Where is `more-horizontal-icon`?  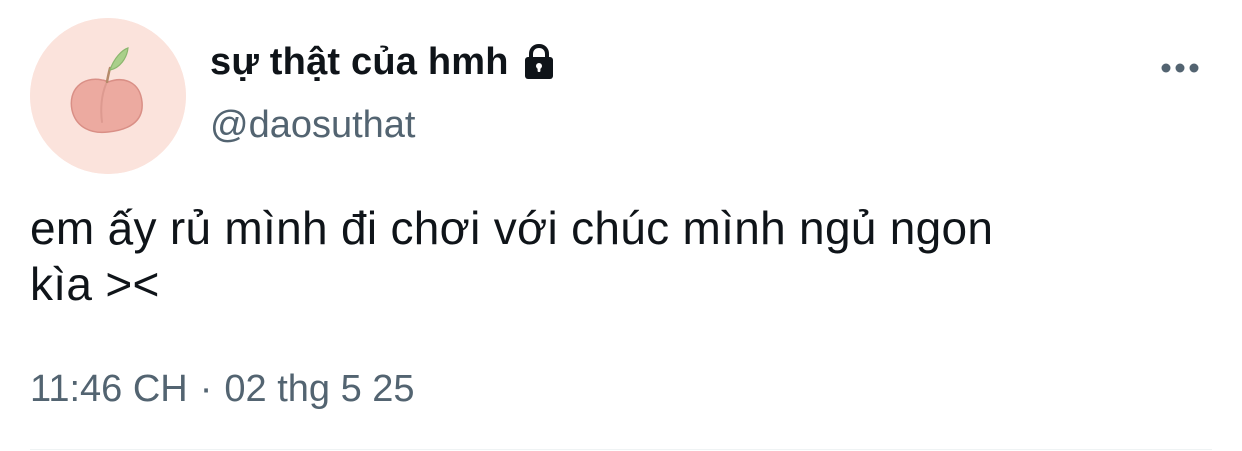 more-horizontal-icon is located at coordinates (1180, 68).